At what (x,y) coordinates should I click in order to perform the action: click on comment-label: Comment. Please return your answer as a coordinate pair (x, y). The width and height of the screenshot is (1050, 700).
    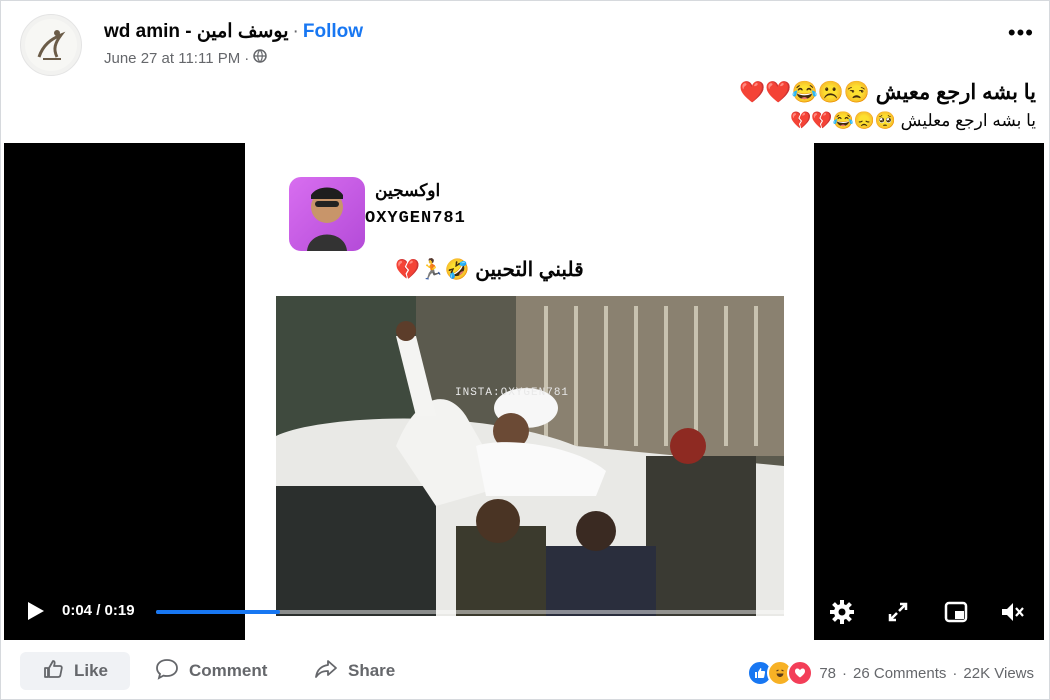
    Looking at the image, I should click on (228, 670).